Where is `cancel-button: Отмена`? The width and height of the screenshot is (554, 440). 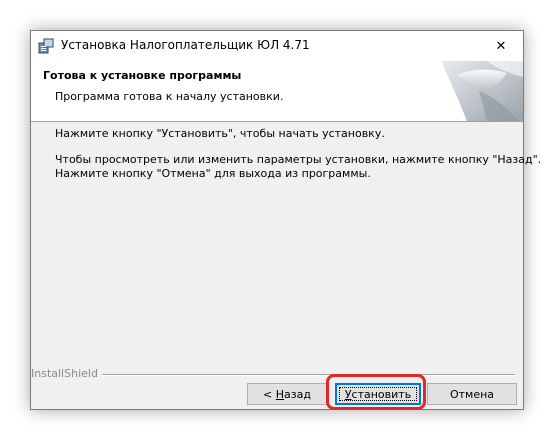 cancel-button: Отмена is located at coordinates (472, 394).